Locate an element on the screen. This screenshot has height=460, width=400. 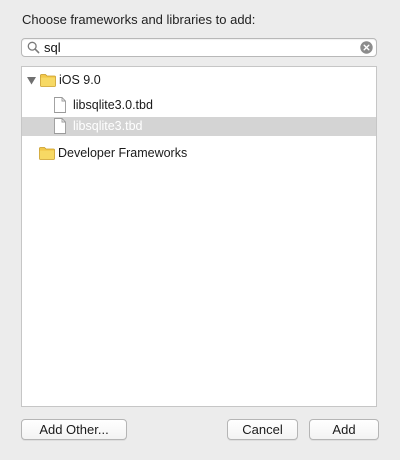
search-field is located at coordinates (199, 47).